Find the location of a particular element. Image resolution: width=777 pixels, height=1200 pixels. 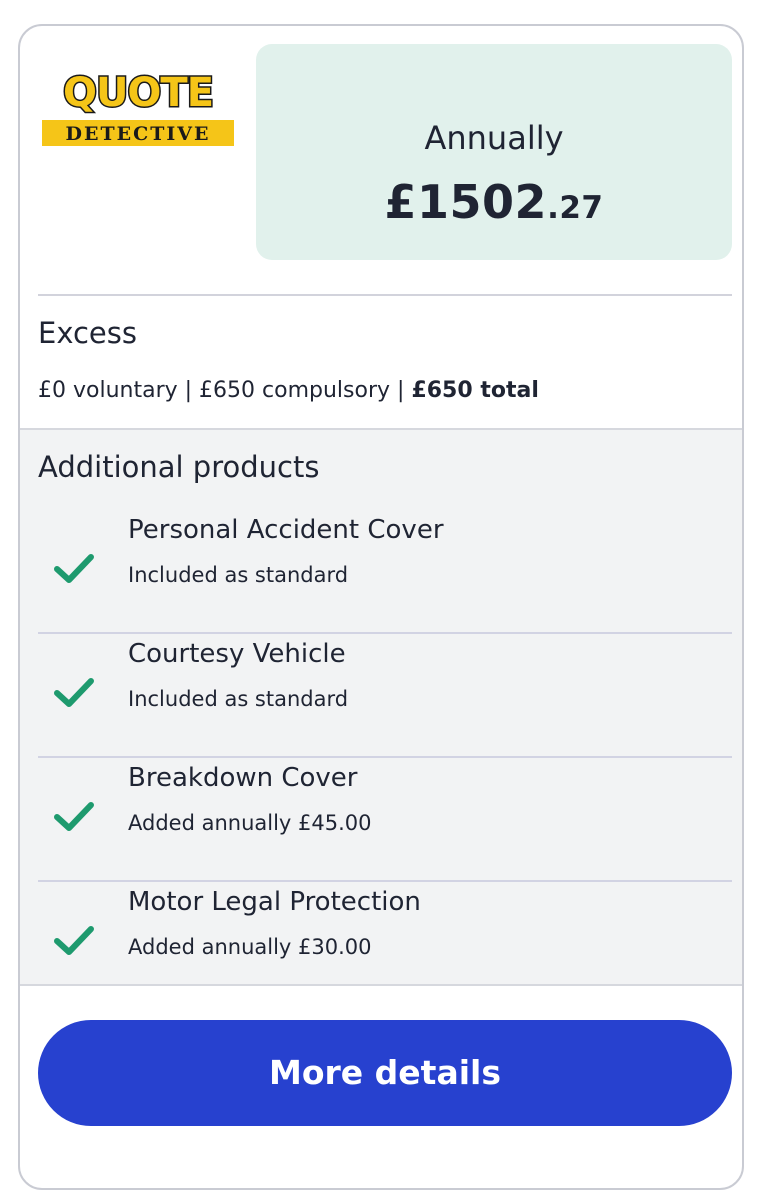

addon-name: Motor Legal Protection is located at coordinates (274, 902).